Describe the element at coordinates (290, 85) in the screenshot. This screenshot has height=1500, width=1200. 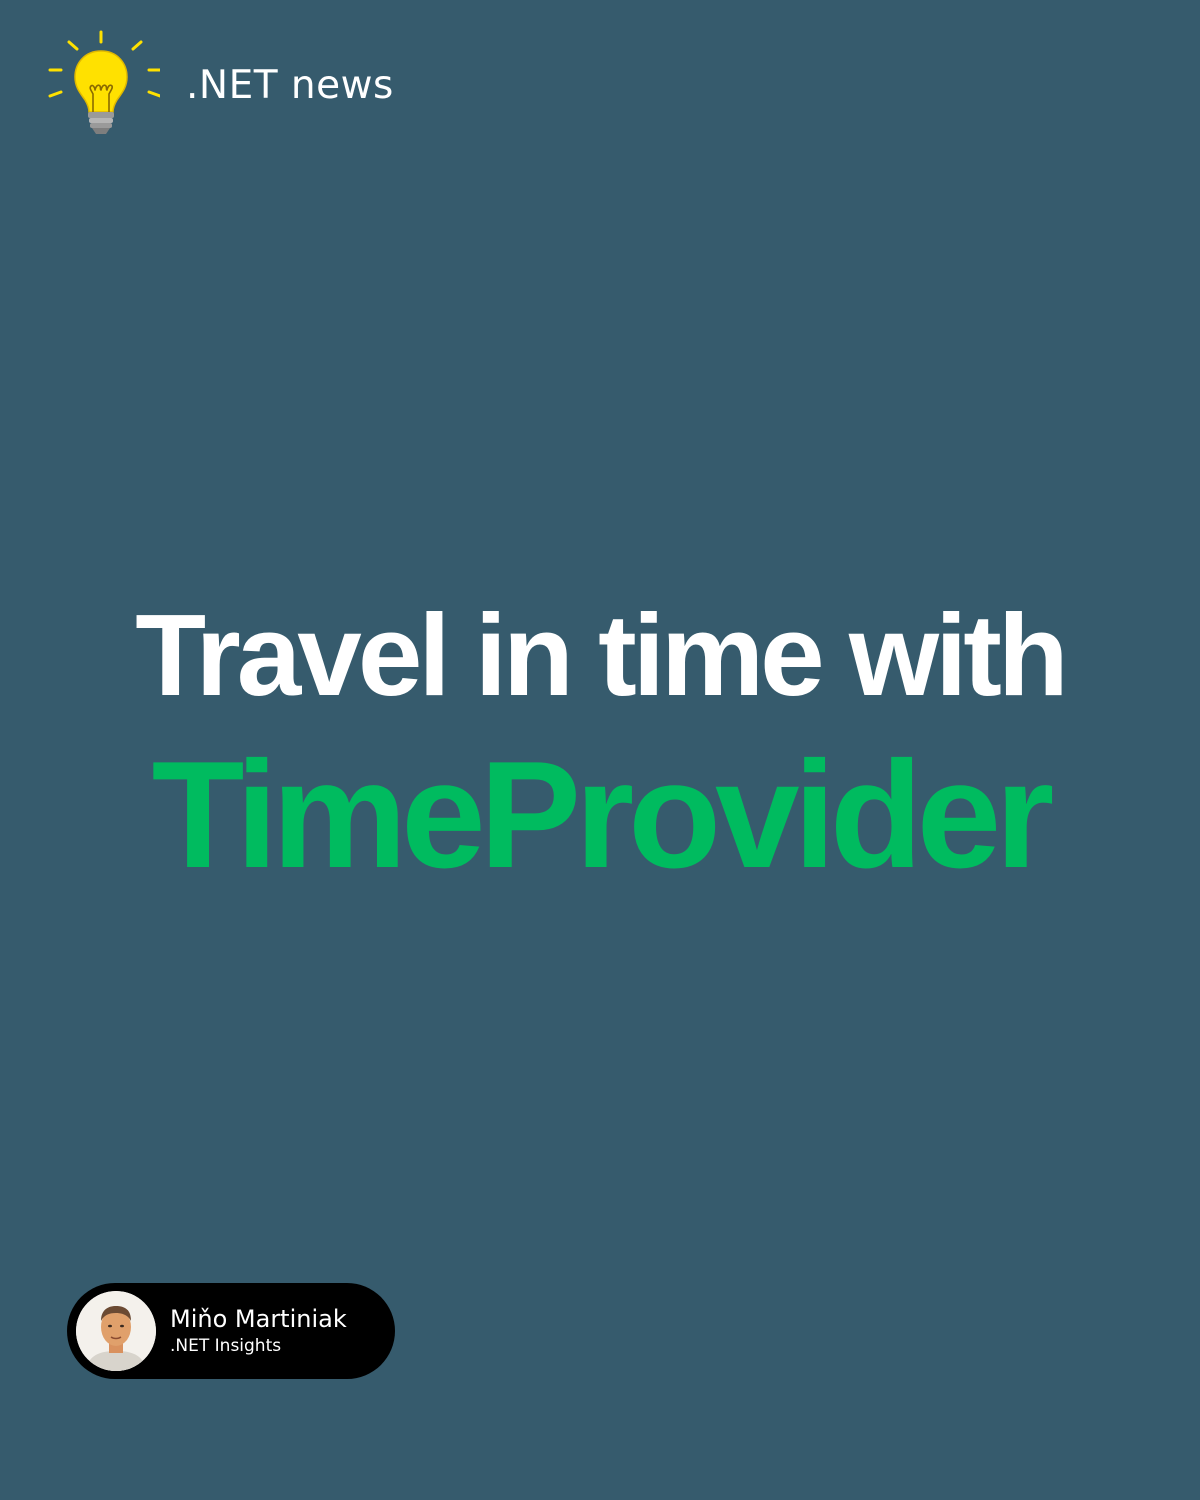
I see `brand-label: .NET news` at that location.